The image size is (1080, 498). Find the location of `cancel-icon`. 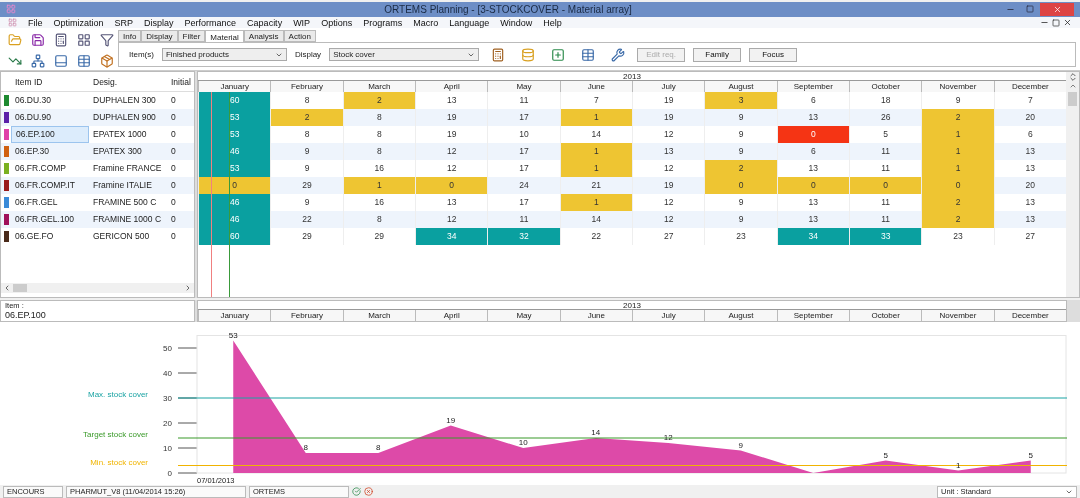

cancel-icon is located at coordinates (368, 492).